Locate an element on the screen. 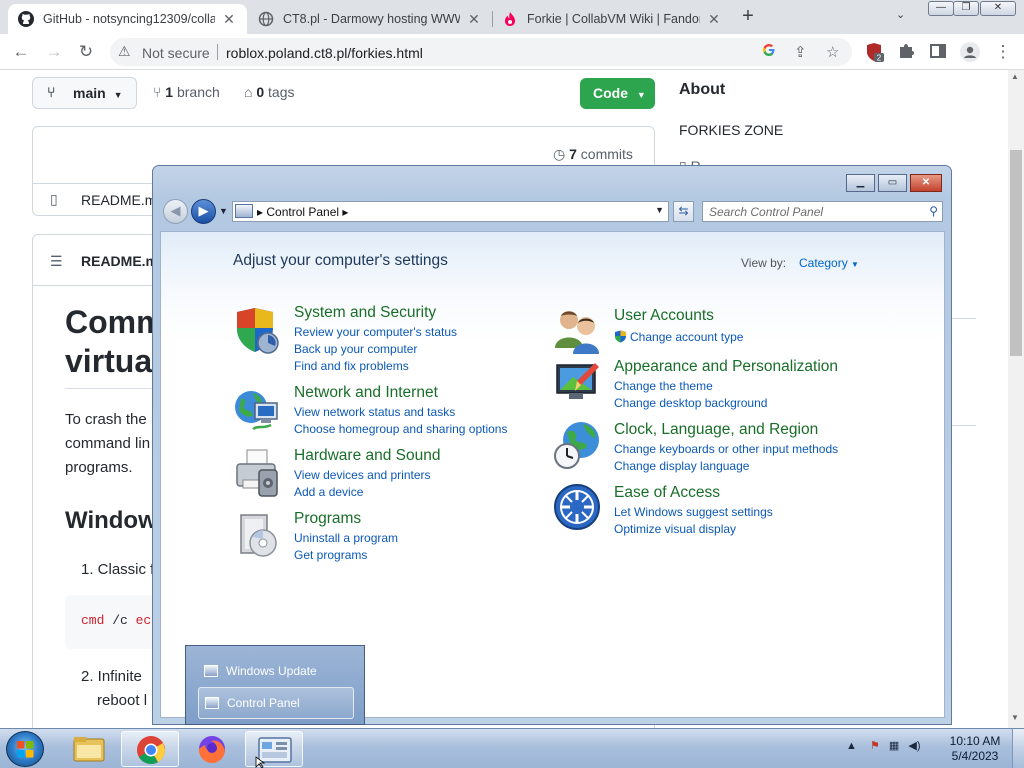  branches-link: ⑂ 1 branch is located at coordinates (186, 92).